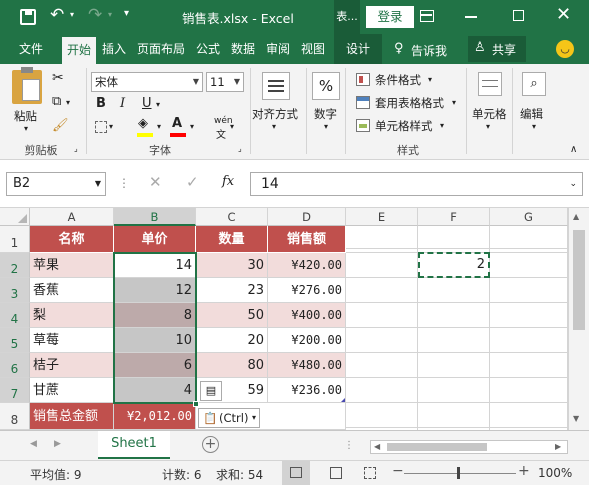  Describe the element at coordinates (155, 265) in the screenshot. I see `cell-b2: 14` at that location.